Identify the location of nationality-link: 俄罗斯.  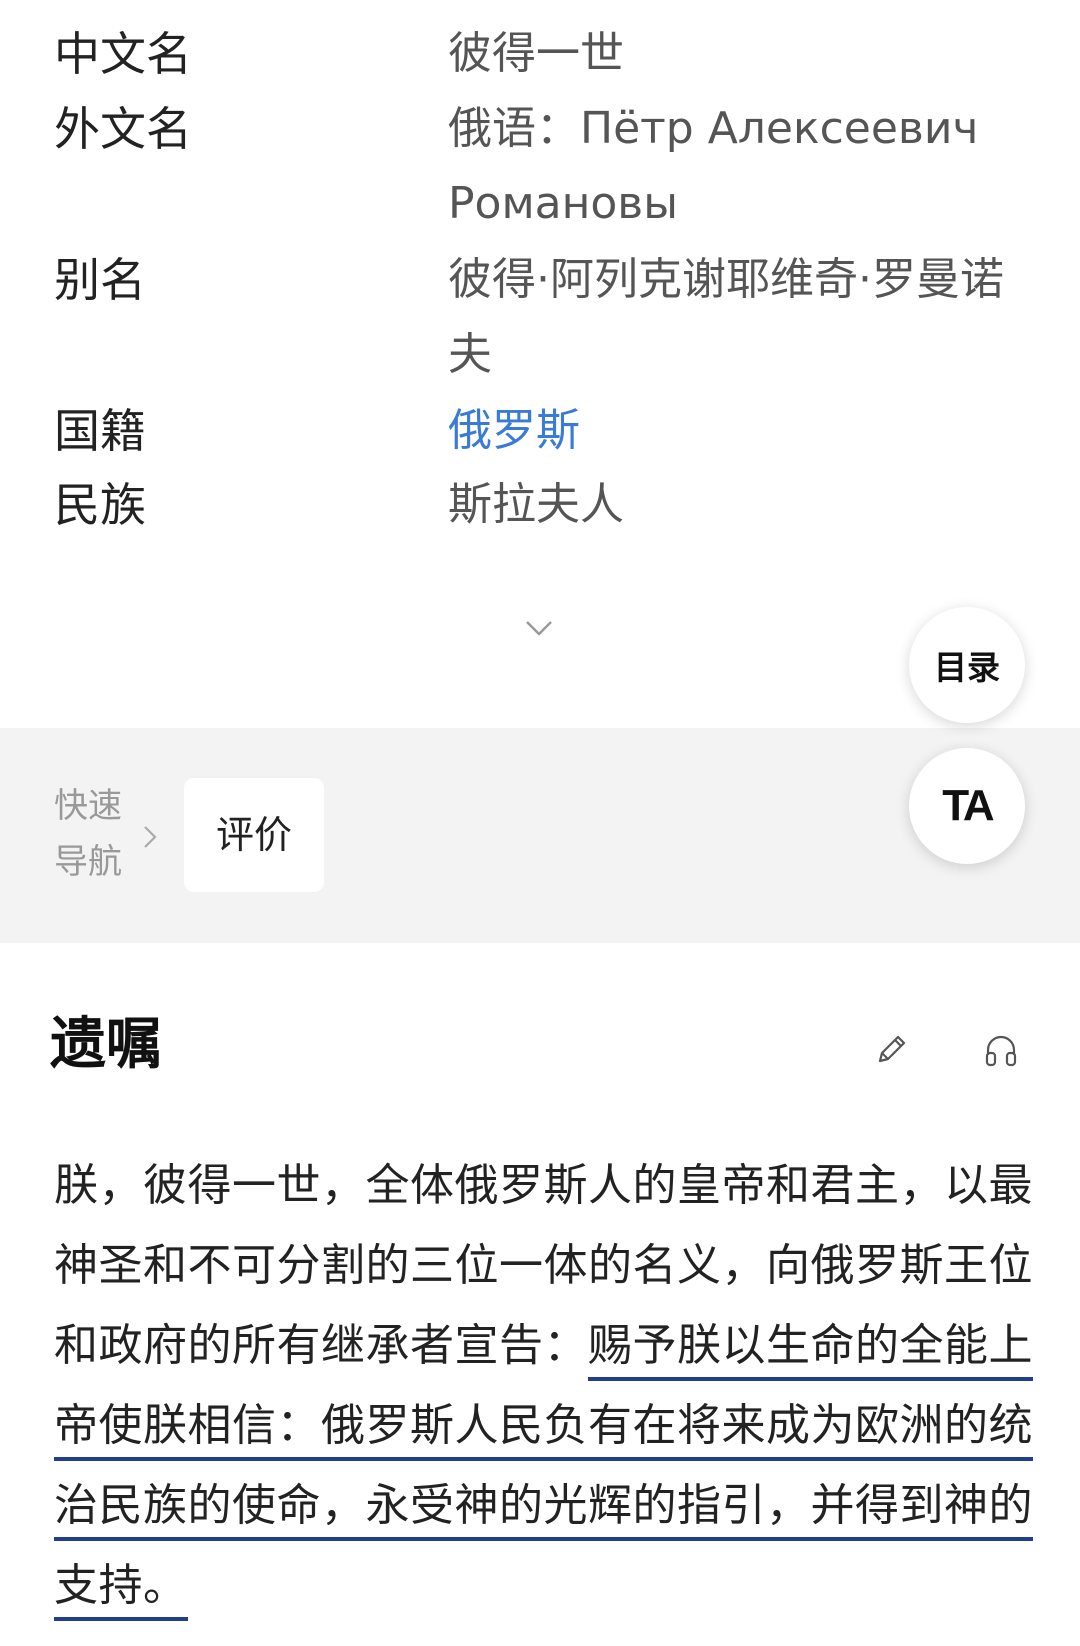
(728, 430).